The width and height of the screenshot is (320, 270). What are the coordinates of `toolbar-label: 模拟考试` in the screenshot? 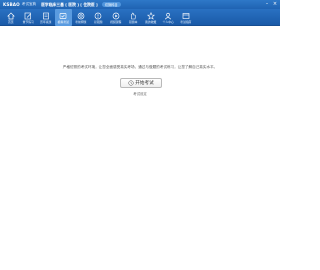 It's located at (63, 21).